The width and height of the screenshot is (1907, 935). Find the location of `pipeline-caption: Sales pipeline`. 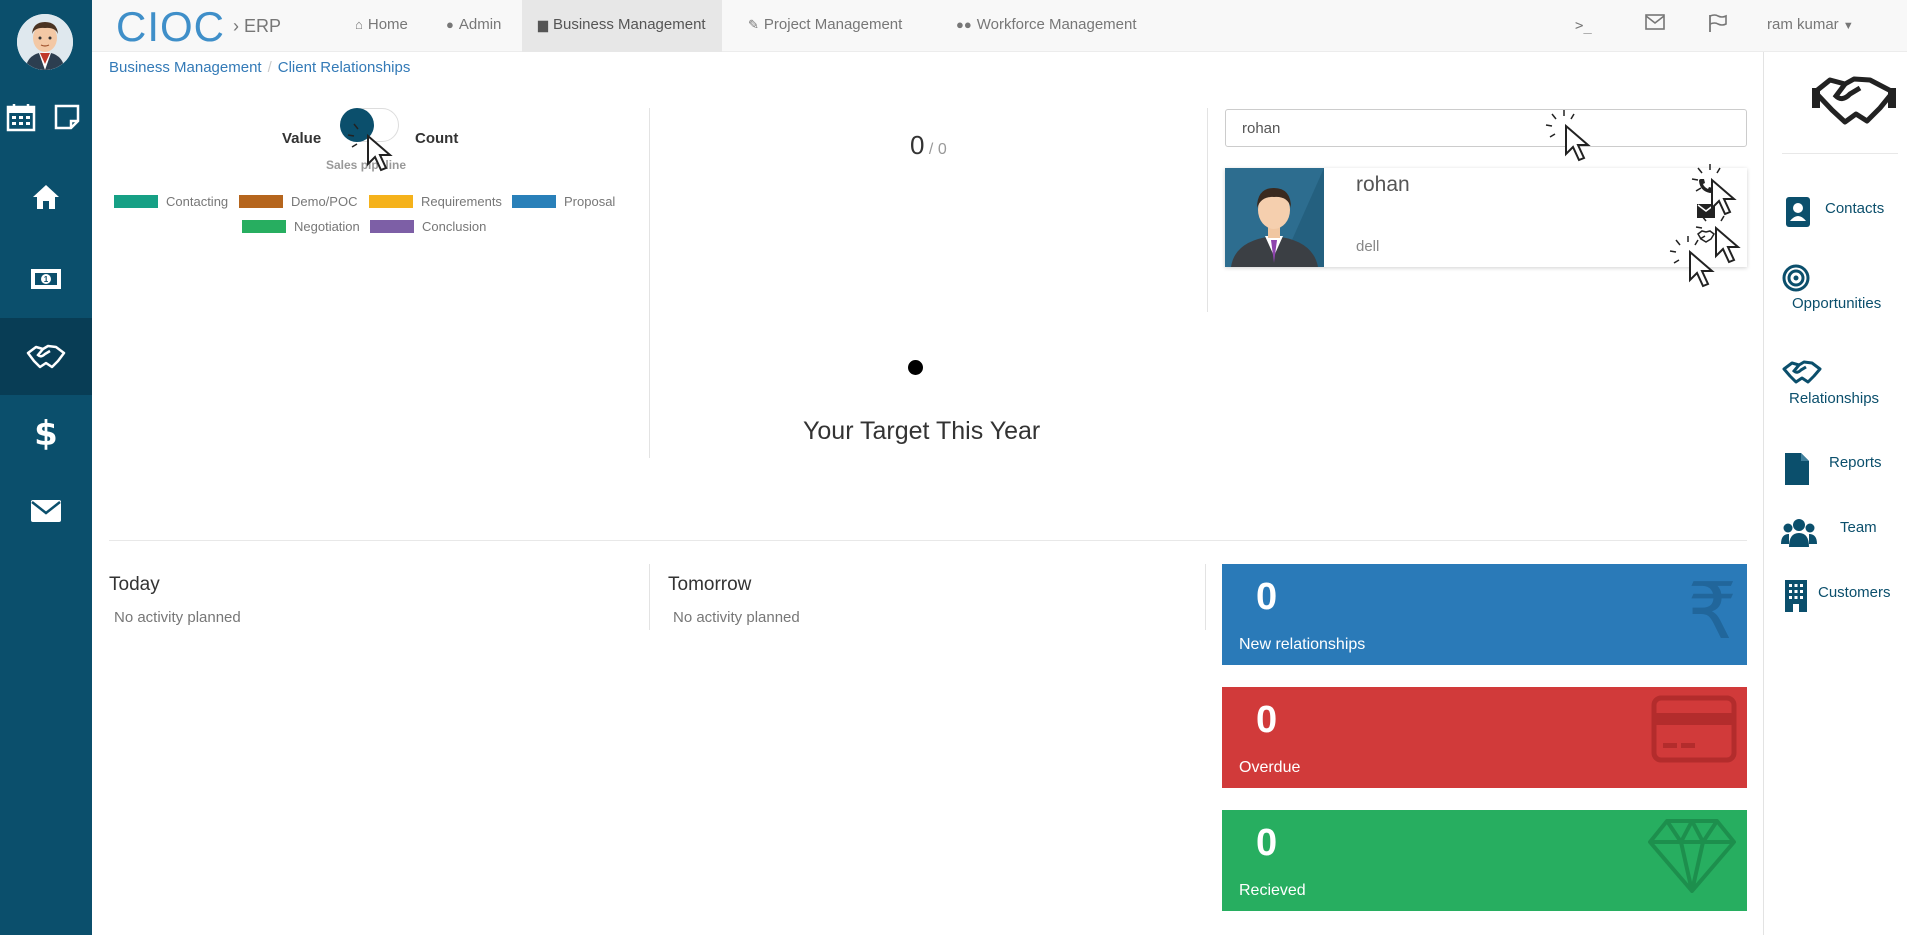

pipeline-caption: Sales pipeline is located at coordinates (366, 165).